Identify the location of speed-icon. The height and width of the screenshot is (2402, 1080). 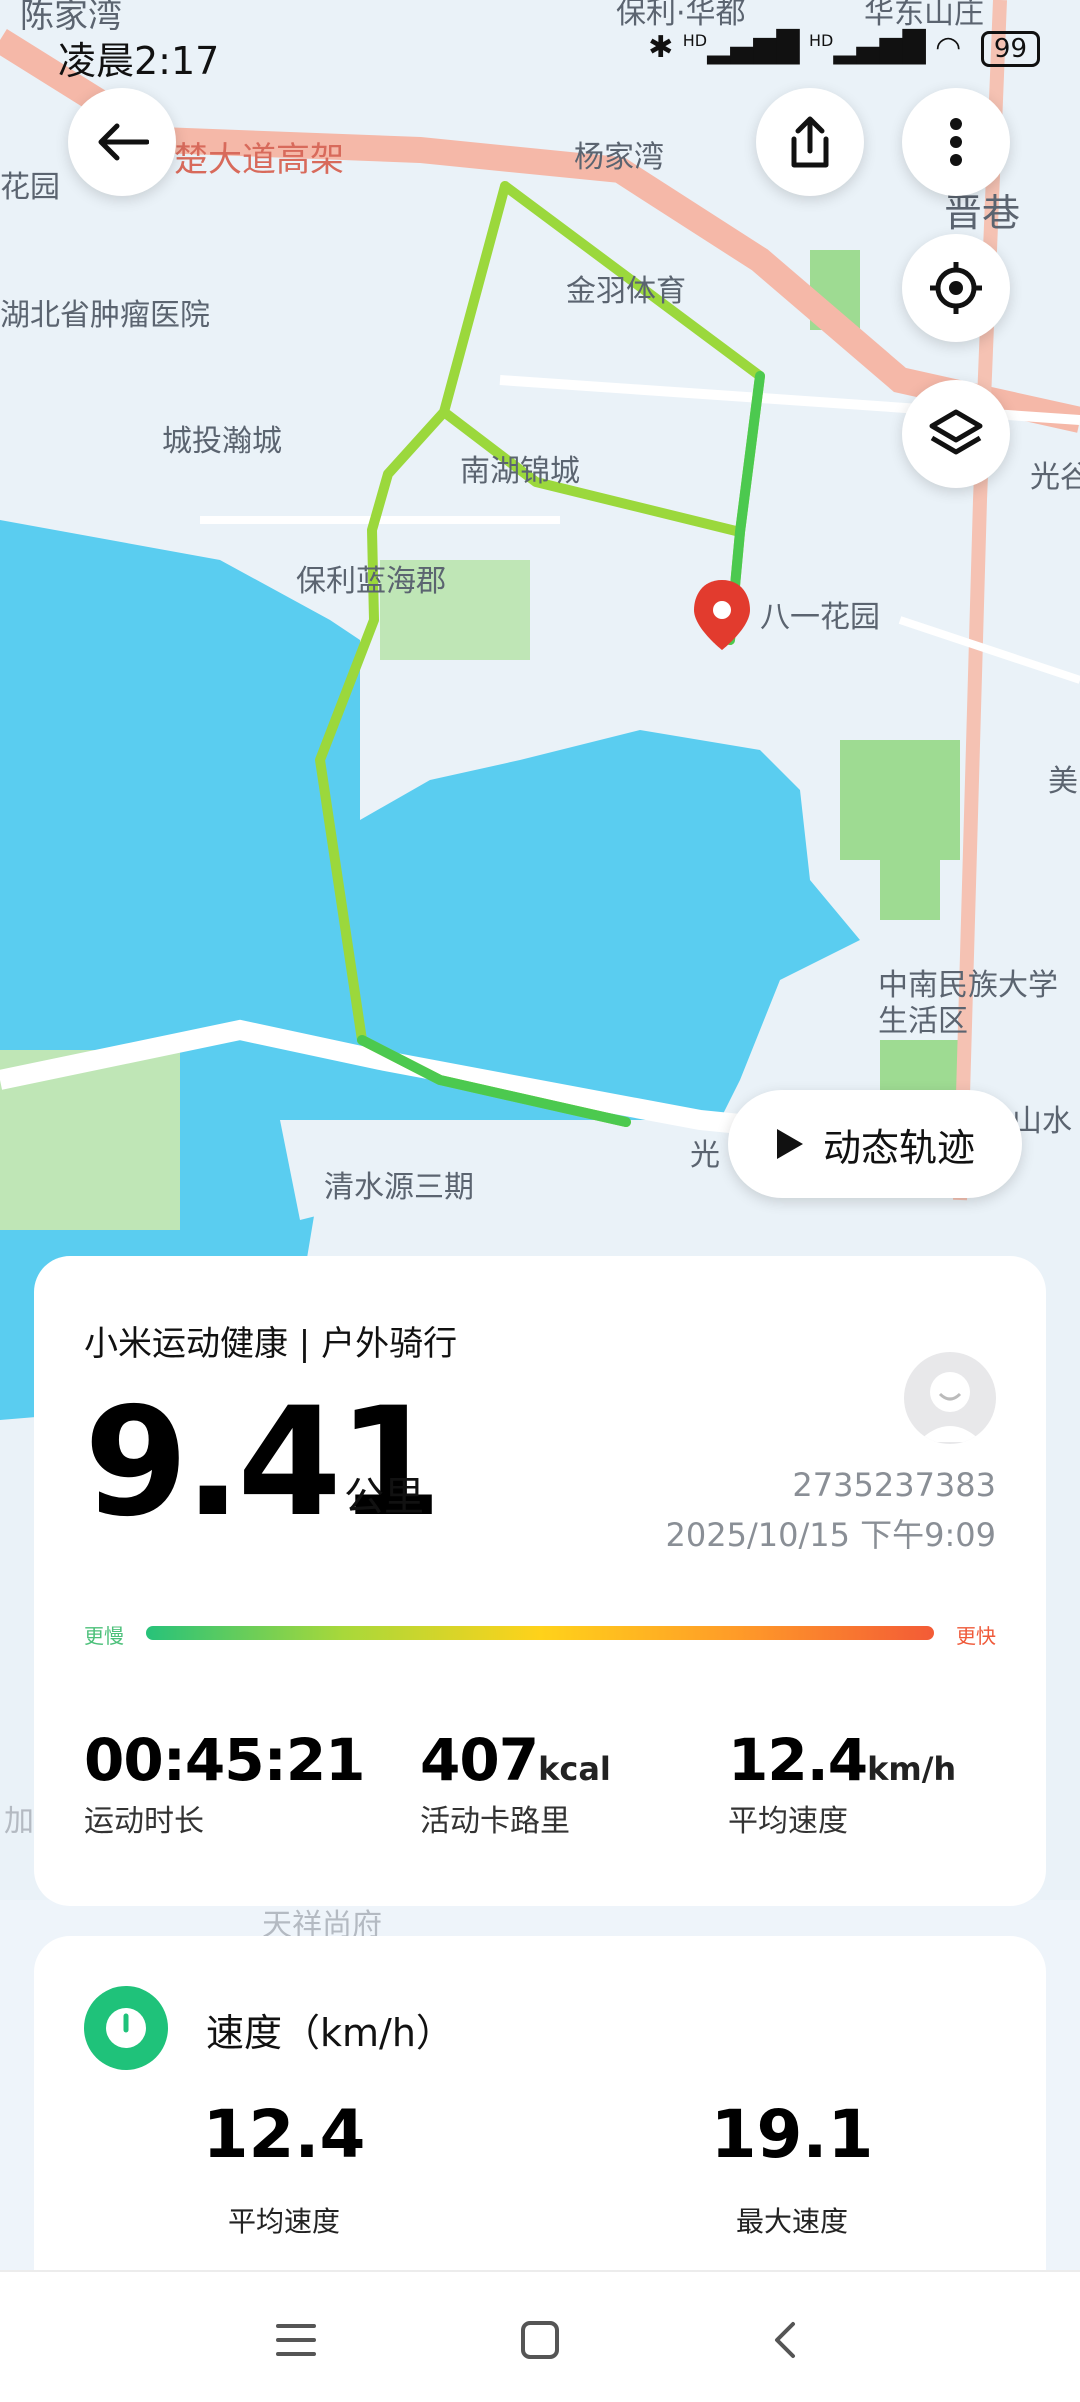
(126, 2028).